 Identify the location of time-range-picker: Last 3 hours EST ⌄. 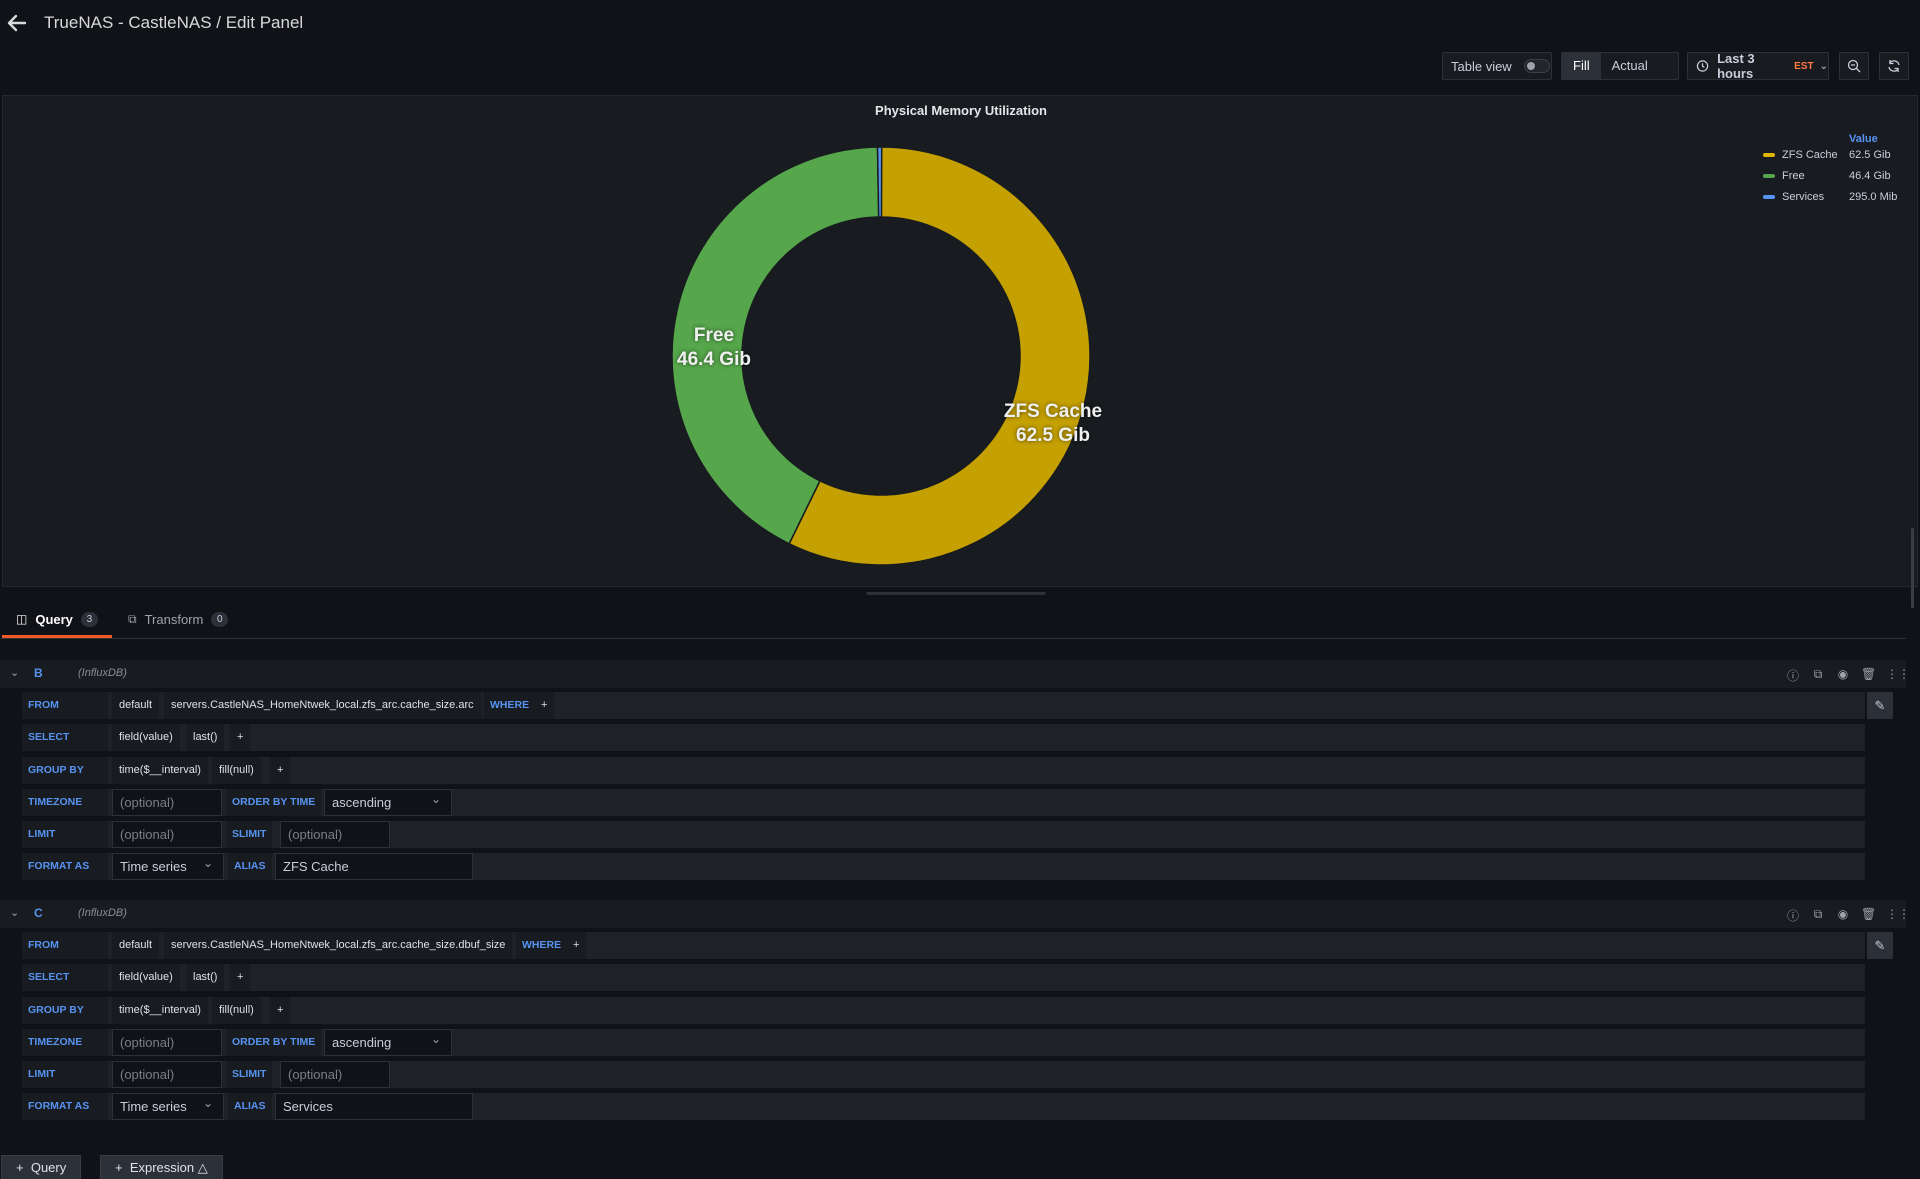
(1758, 66).